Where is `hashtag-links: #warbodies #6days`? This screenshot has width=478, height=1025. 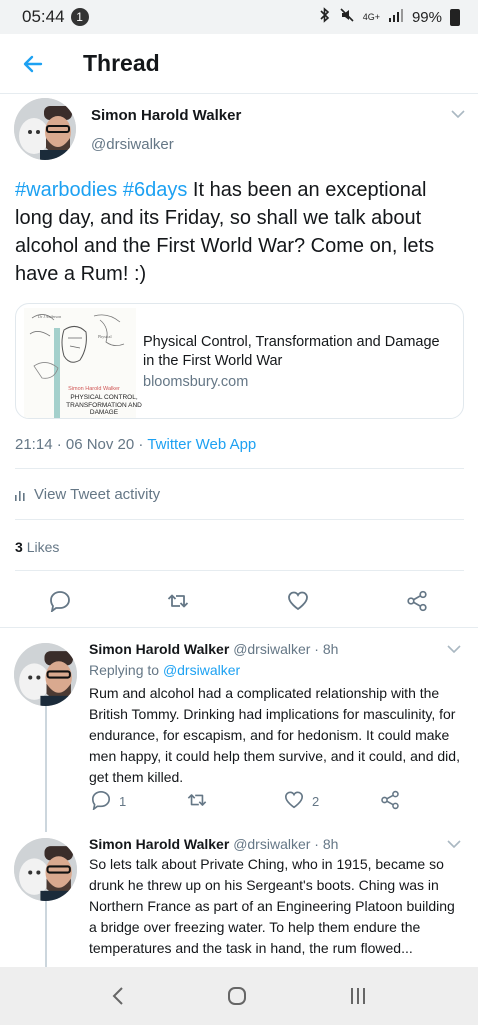
hashtag-links: #warbodies #6days is located at coordinates (101, 190).